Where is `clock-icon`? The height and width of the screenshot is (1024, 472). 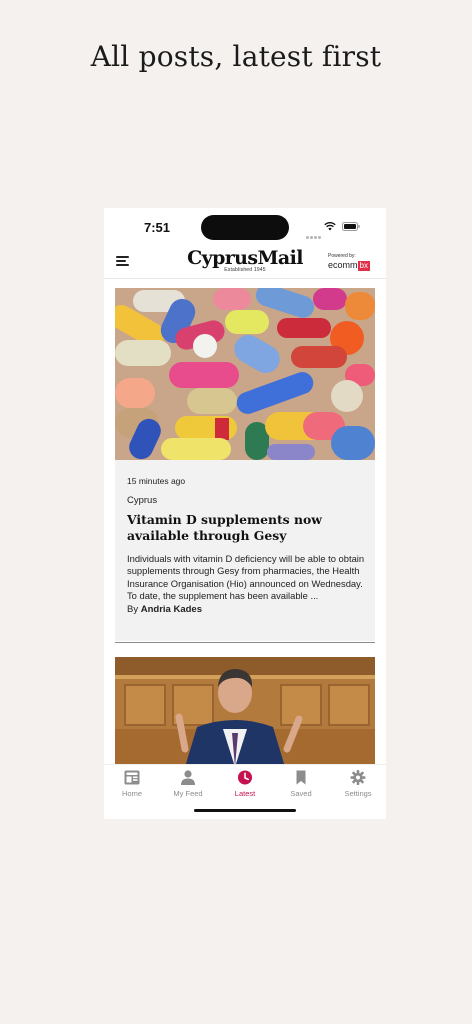 clock-icon is located at coordinates (245, 777).